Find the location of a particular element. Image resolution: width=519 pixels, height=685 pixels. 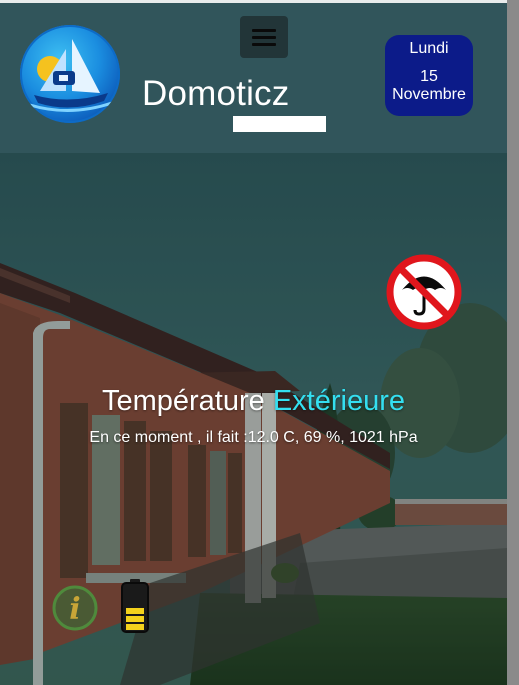

title-underline-bar is located at coordinates (279, 124).